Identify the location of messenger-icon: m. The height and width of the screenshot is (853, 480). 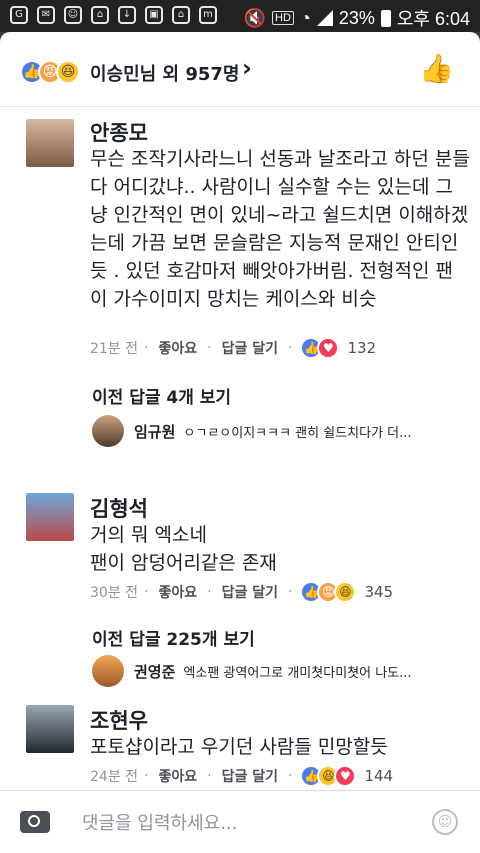
(208, 15).